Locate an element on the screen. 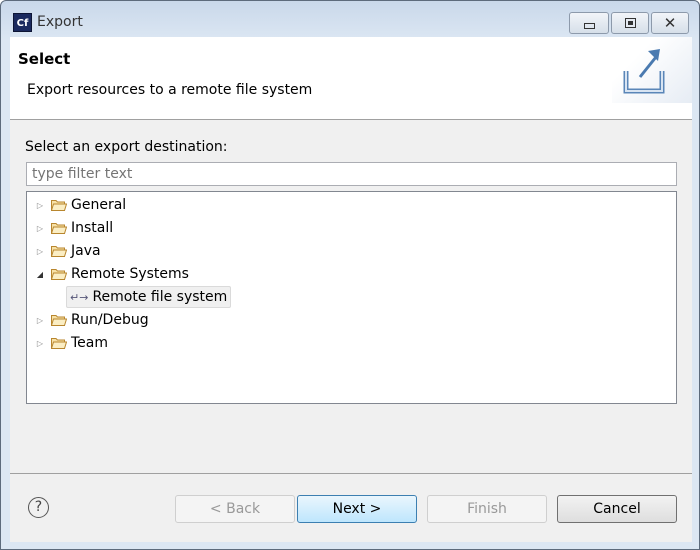  filter-input is located at coordinates (351, 174).